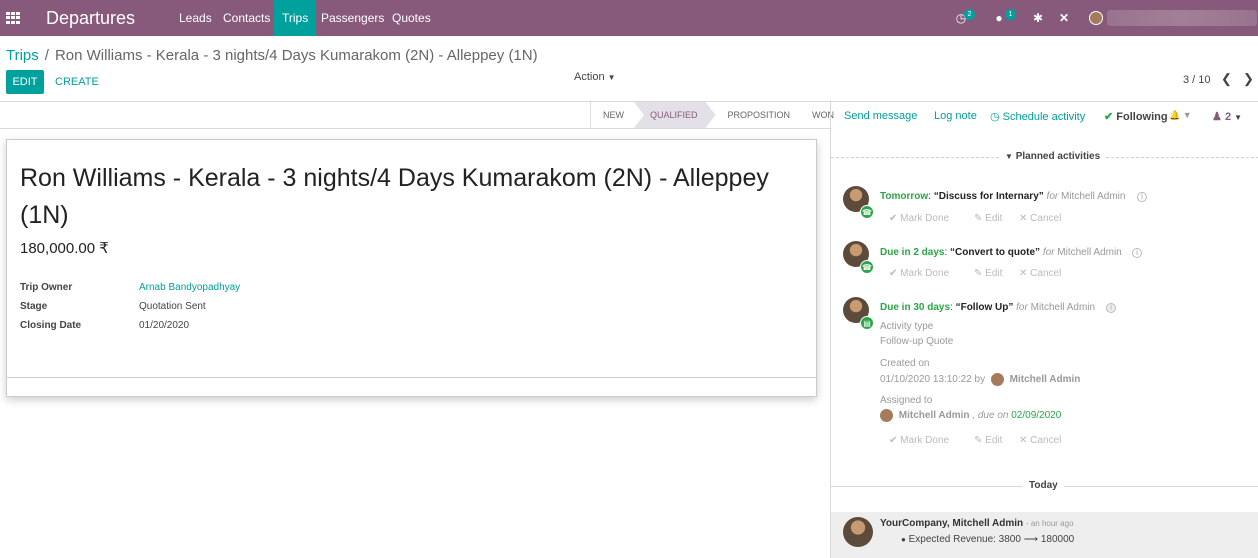 Image resolution: width=1258 pixels, height=558 pixels. I want to click on activity-3-cancel: ✕ Cancel, so click(1040, 440).